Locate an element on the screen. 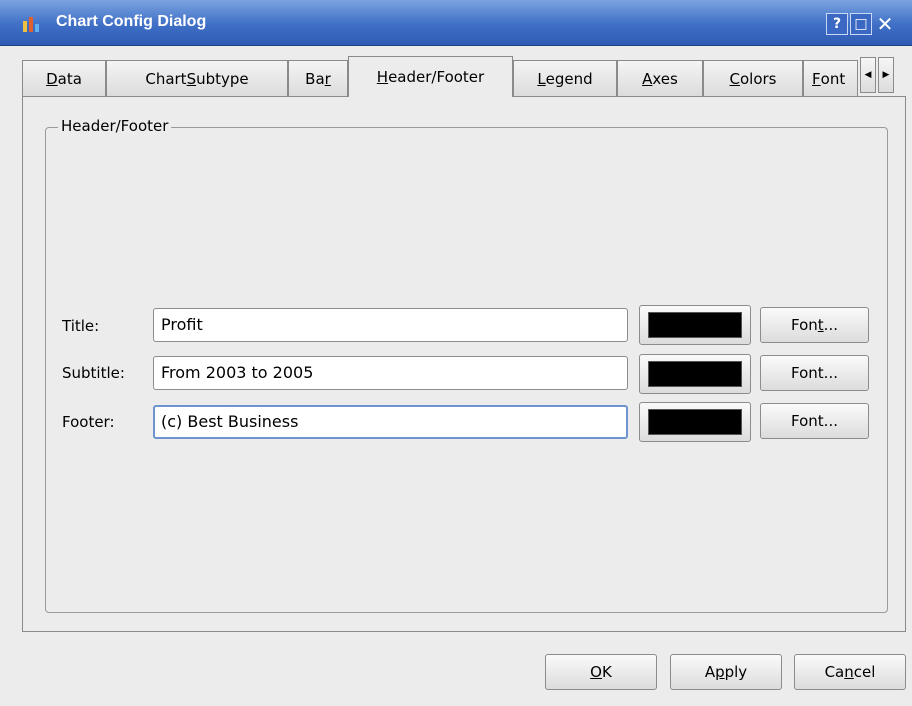 The width and height of the screenshot is (912, 706). maximize-icon: □ is located at coordinates (861, 24).